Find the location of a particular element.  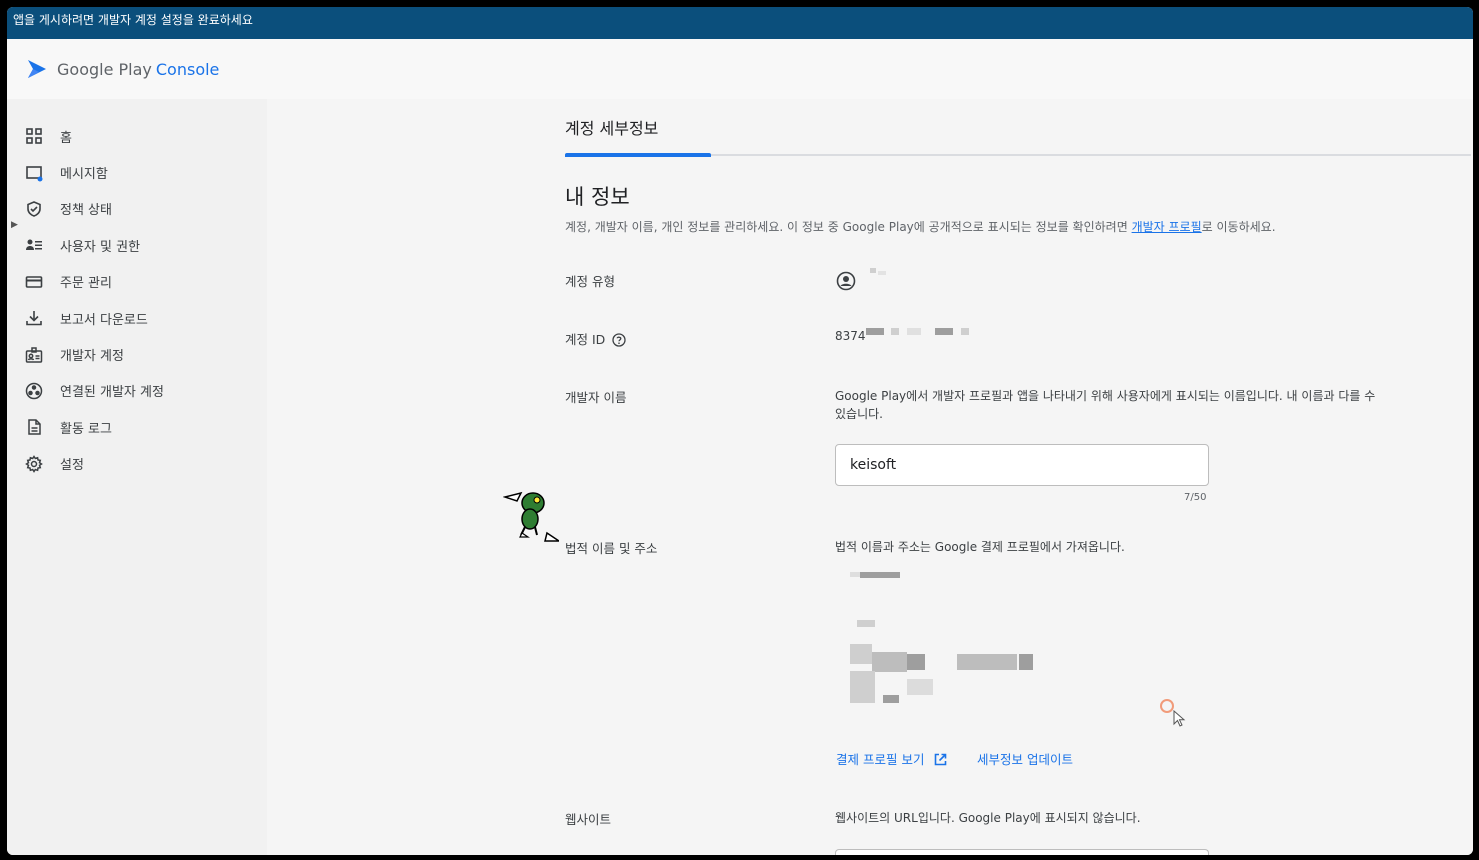

open-in-new-icon is located at coordinates (941, 759).